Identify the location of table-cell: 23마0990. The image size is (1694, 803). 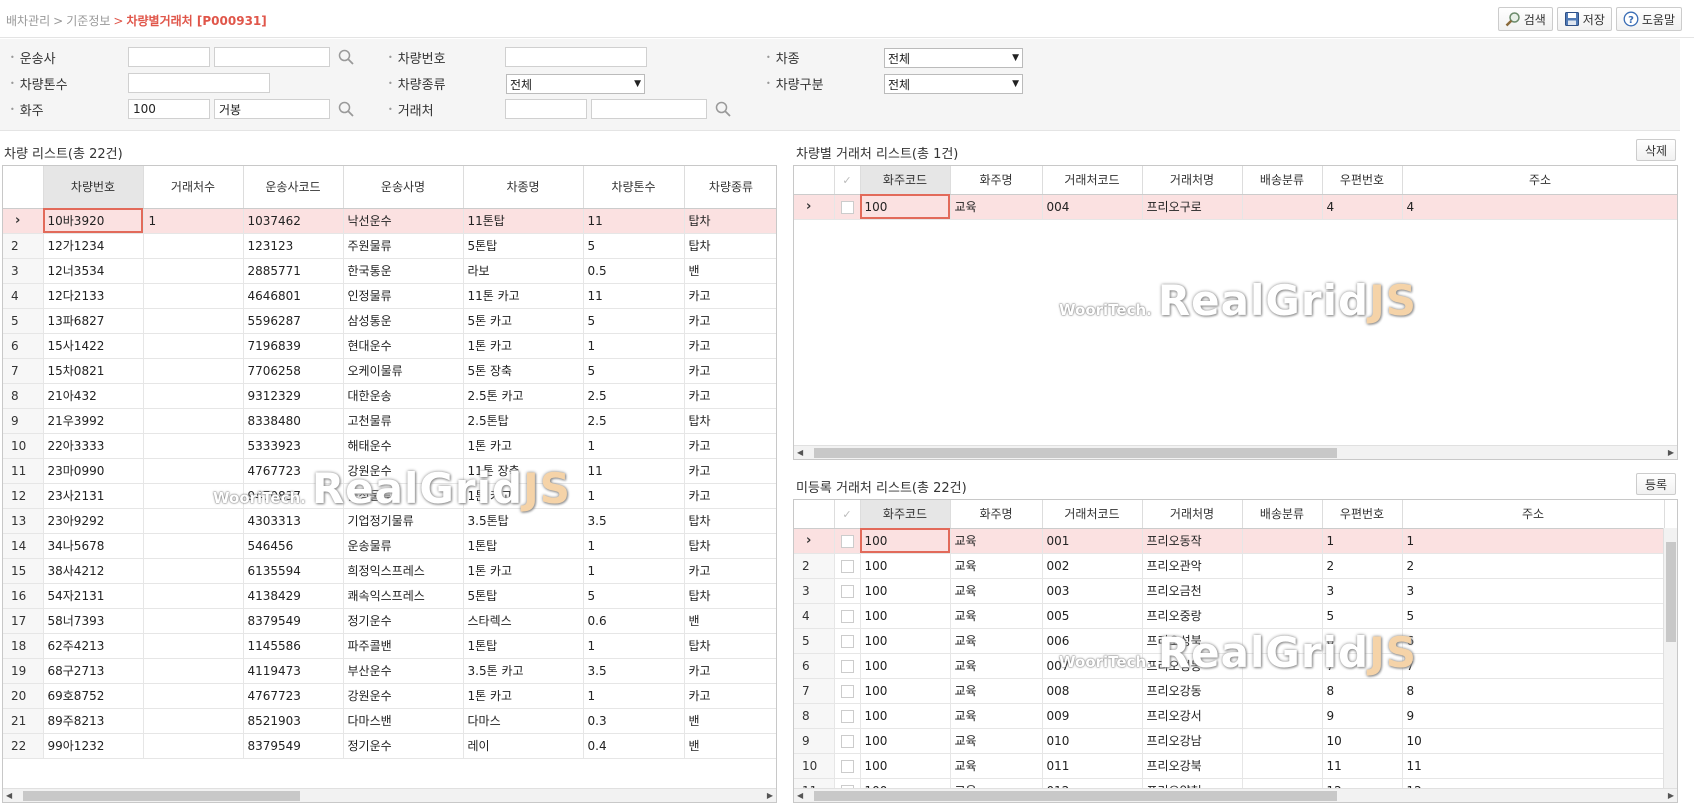
(93, 471).